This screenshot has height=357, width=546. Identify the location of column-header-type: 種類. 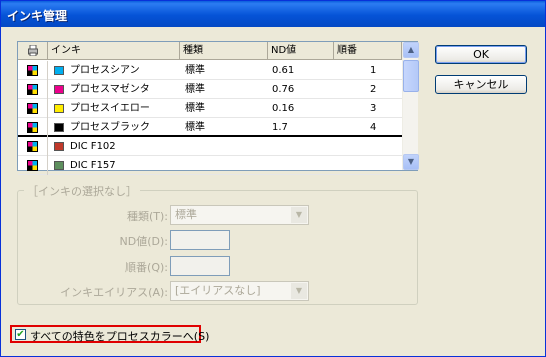
(224, 50).